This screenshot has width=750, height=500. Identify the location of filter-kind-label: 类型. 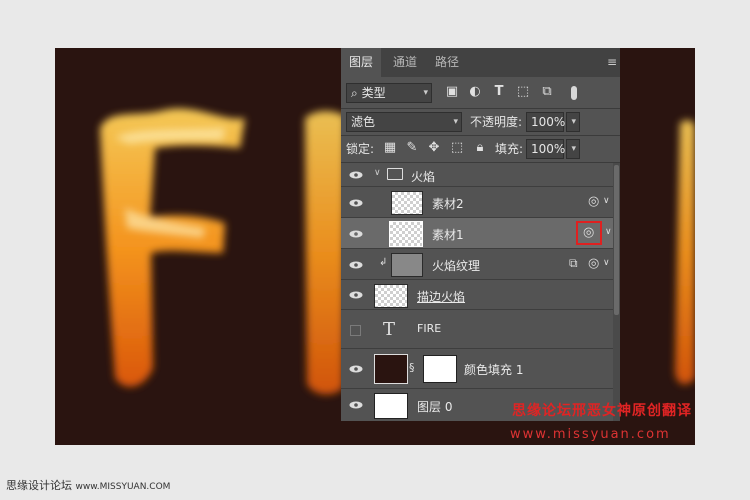
(373, 93).